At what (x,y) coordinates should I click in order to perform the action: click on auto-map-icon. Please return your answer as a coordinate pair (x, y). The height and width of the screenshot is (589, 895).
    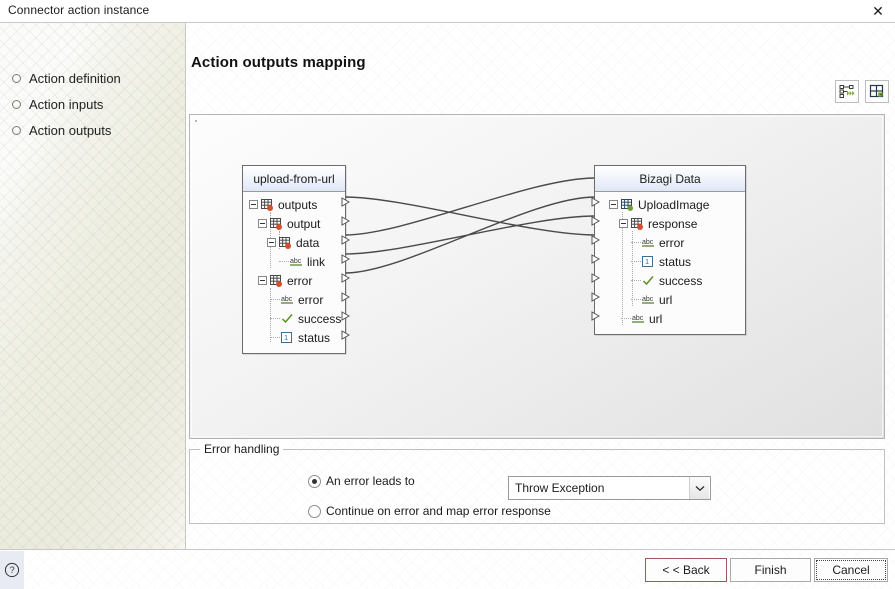
    Looking at the image, I should click on (847, 91).